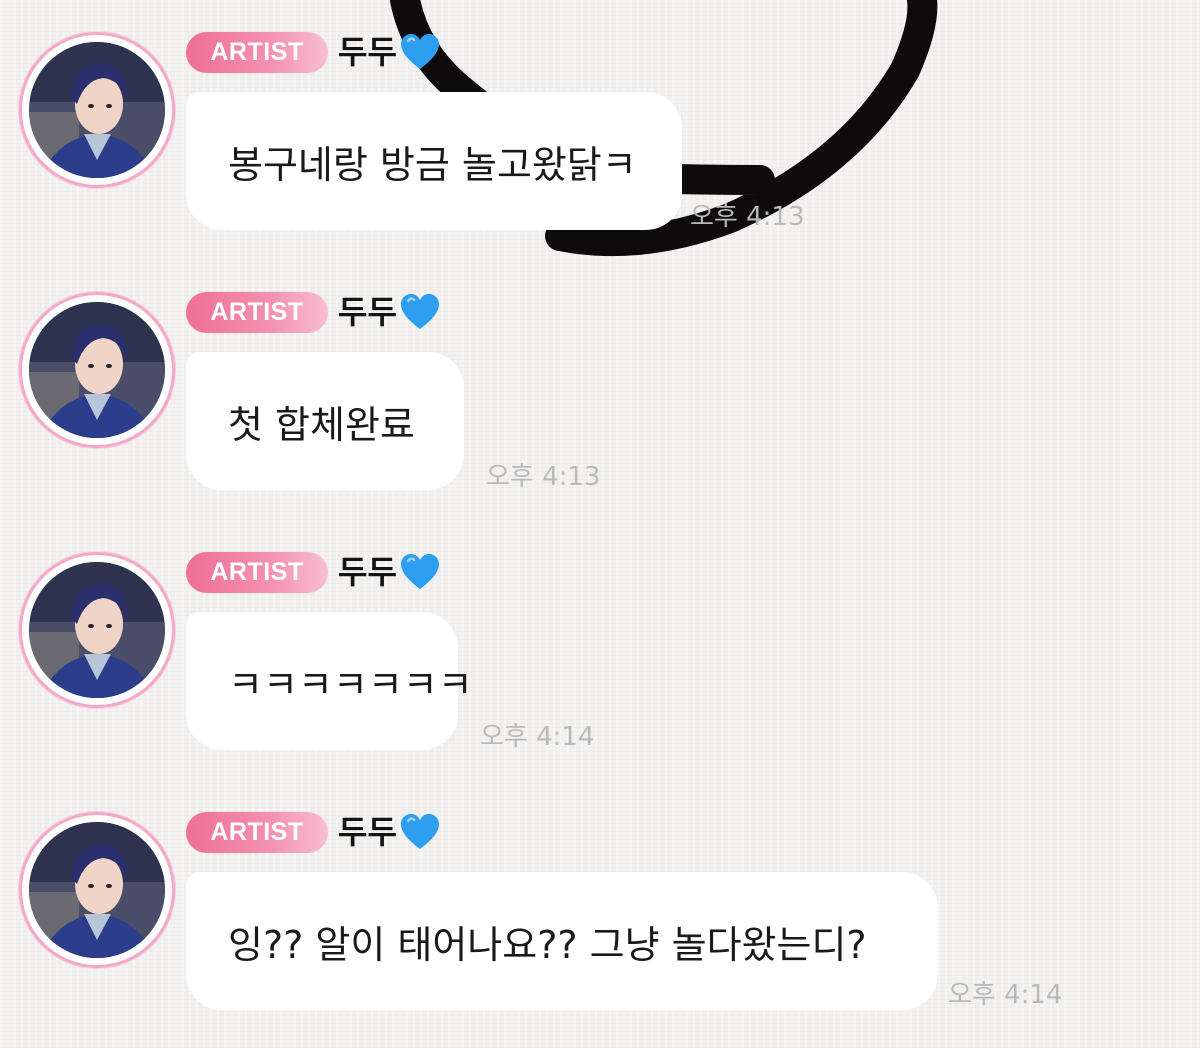 The image size is (1200, 1048). Describe the element at coordinates (325, 421) in the screenshot. I see `message-bubble: 첫 합체완료` at that location.